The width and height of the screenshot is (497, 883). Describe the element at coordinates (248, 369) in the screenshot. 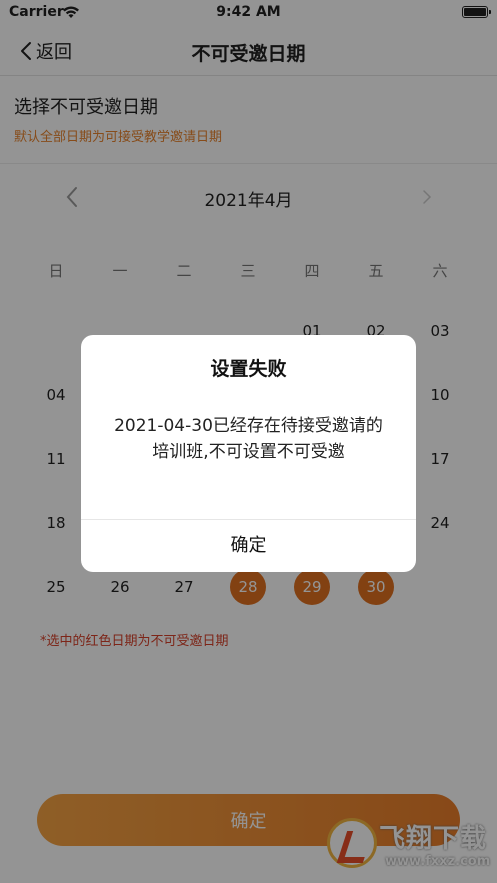

I see `dialog-title: 设置失败` at that location.